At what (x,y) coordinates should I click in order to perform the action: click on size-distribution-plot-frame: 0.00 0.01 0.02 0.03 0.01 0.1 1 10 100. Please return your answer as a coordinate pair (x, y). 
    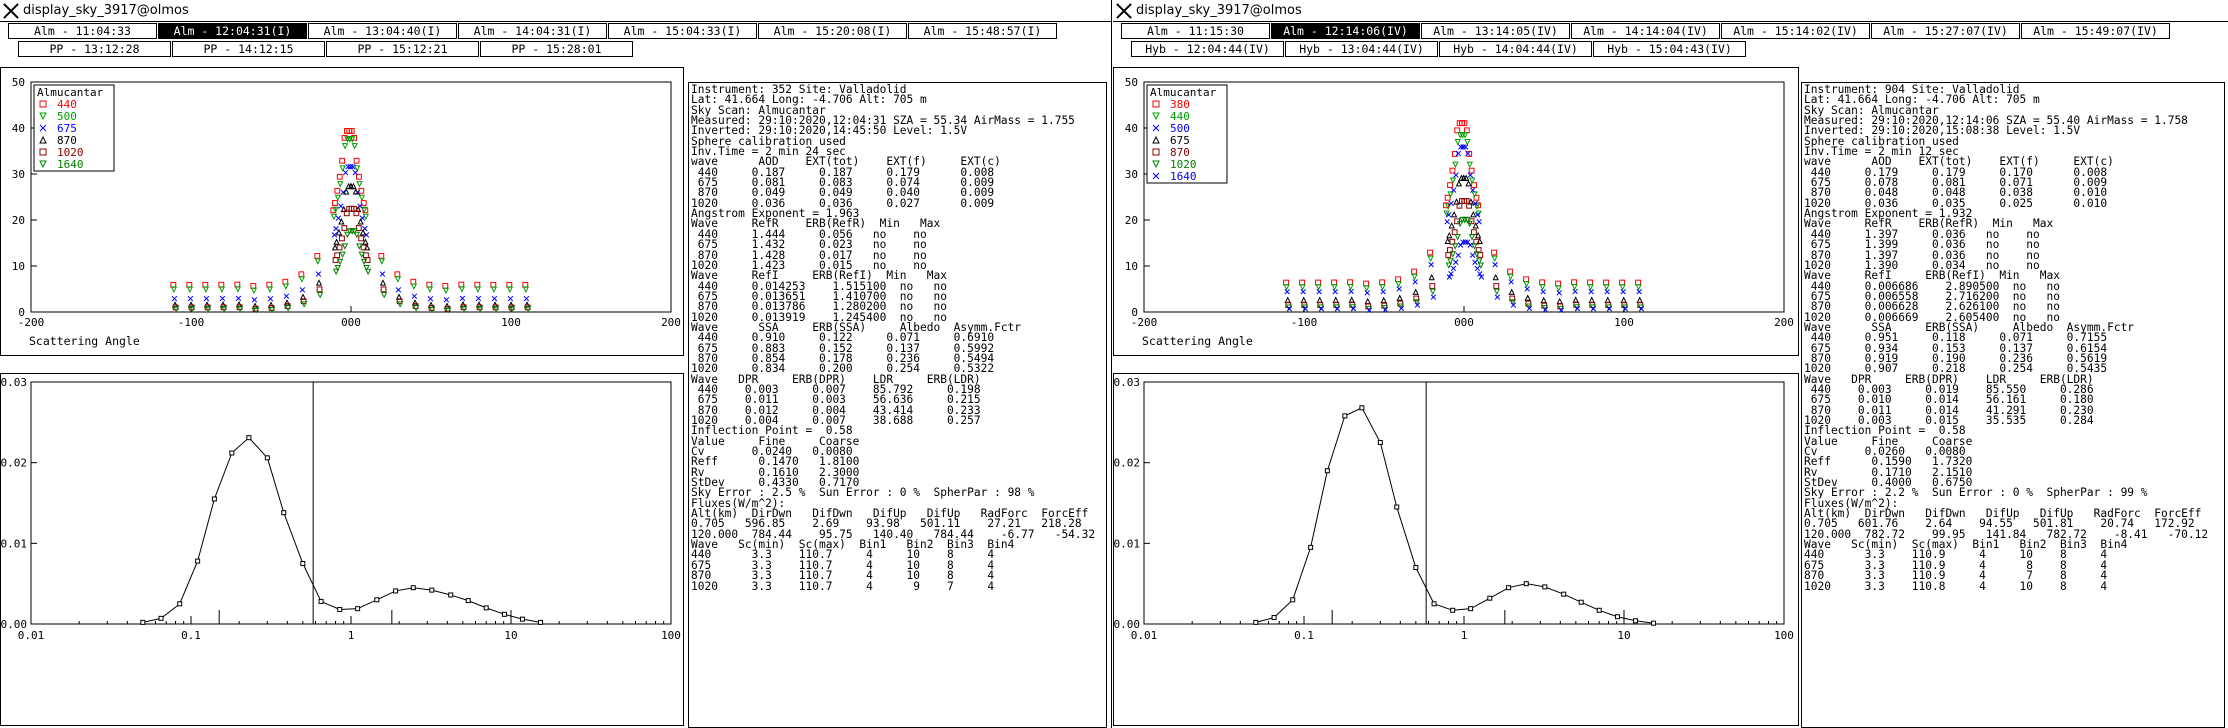
    Looking at the image, I should click on (342, 549).